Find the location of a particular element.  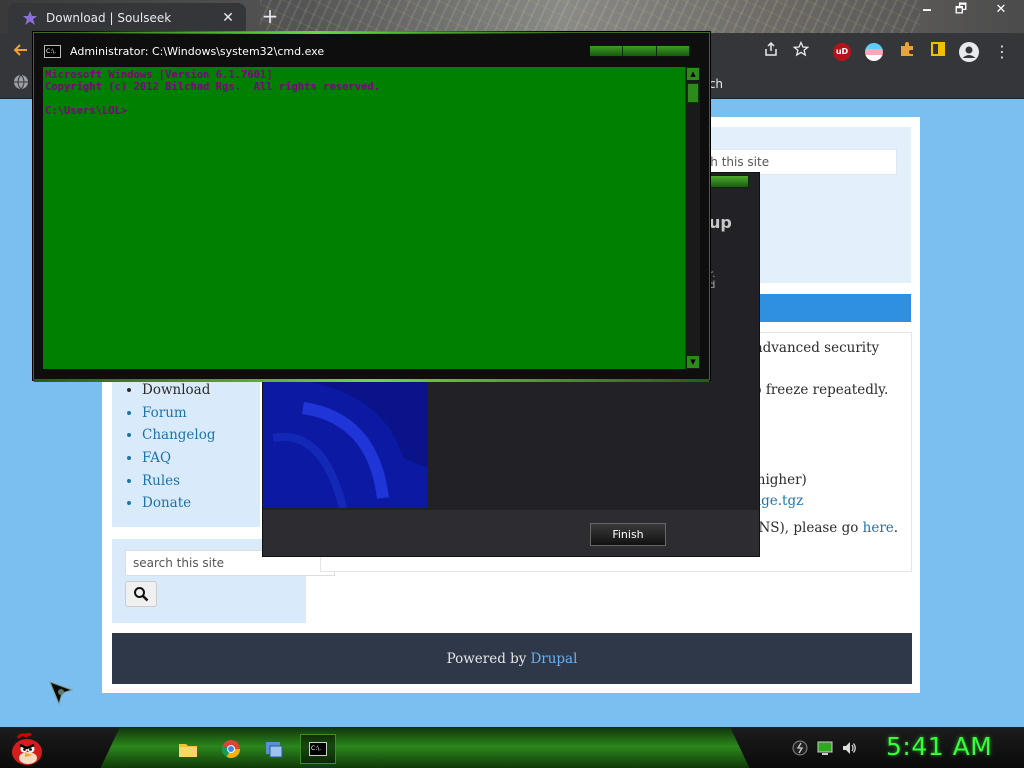

please-go-text: k NS), please go is located at coordinates (802, 528).